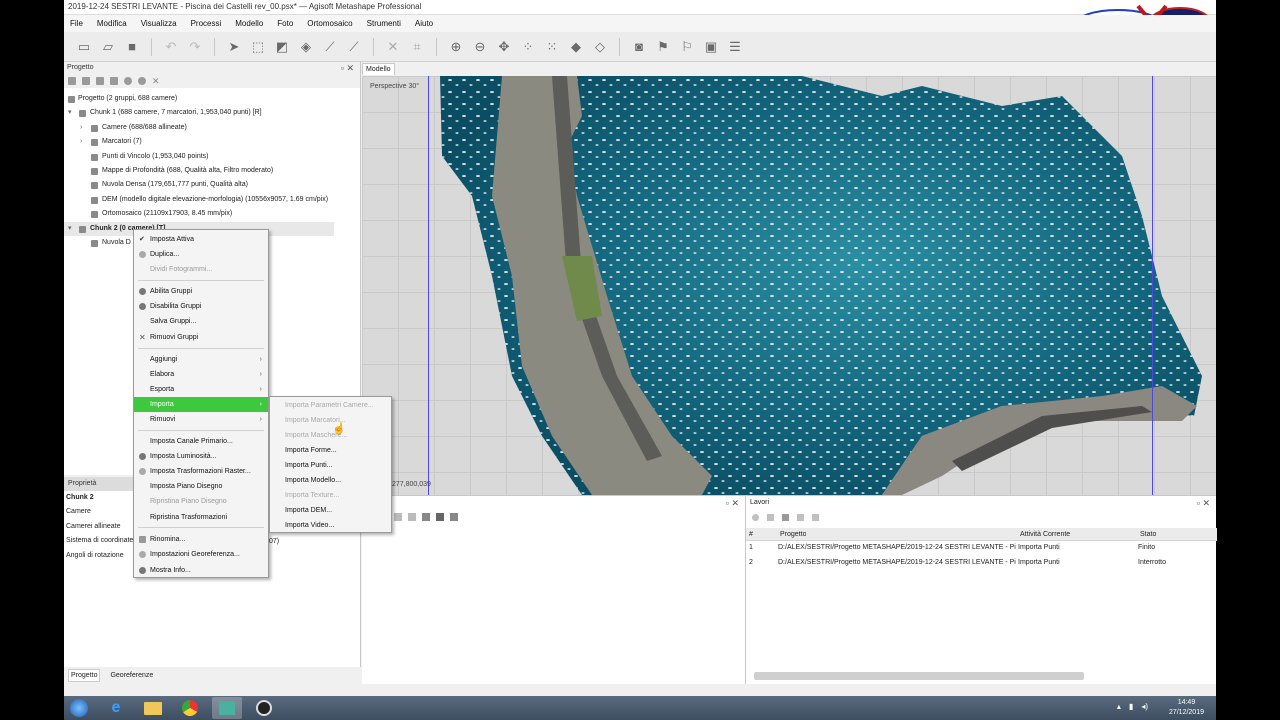 Image resolution: width=1280 pixels, height=720 pixels. I want to click on job-up-icon, so click(800, 517).